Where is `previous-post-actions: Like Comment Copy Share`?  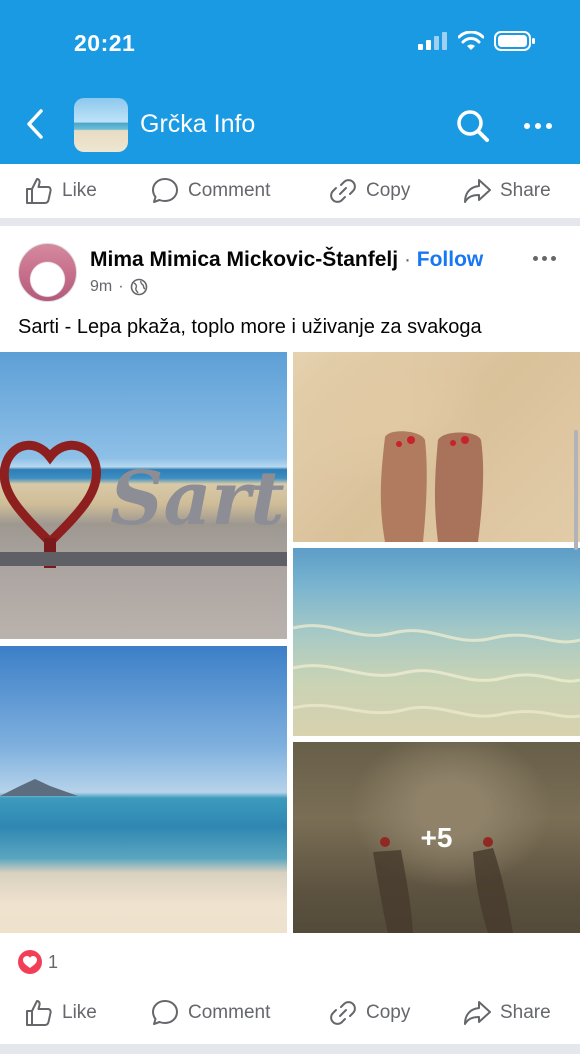 previous-post-actions: Like Comment Copy Share is located at coordinates (290, 191).